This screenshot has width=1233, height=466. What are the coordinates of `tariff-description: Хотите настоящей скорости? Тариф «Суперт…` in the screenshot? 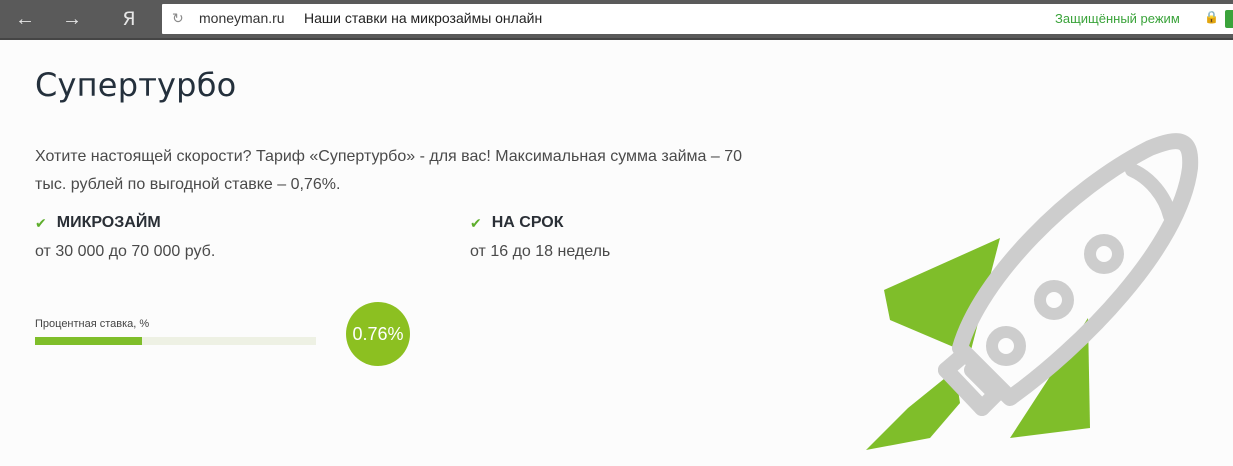 It's located at (389, 170).